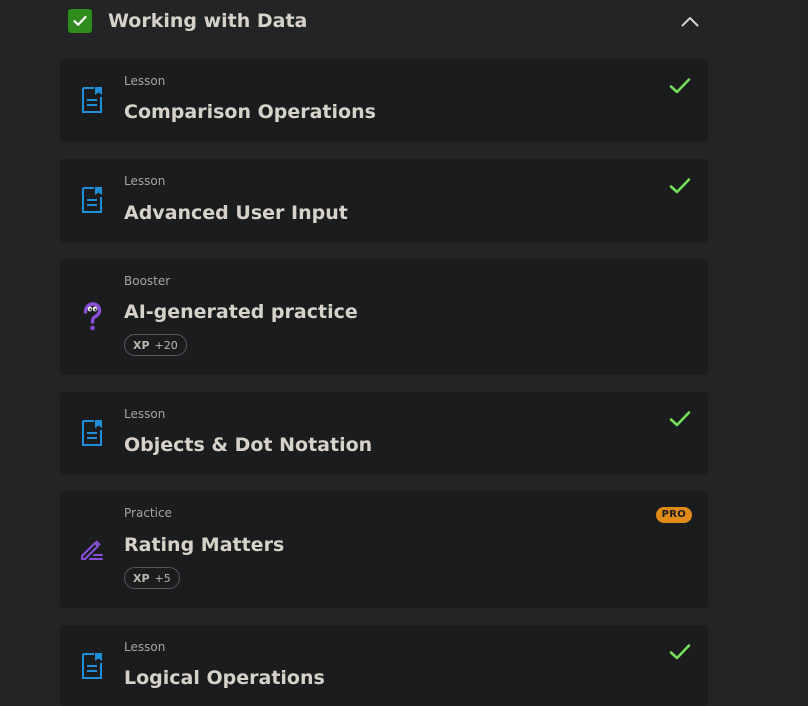 The height and width of the screenshot is (706, 808). Describe the element at coordinates (80, 21) in the screenshot. I see `checkbox-checked-icon` at that location.